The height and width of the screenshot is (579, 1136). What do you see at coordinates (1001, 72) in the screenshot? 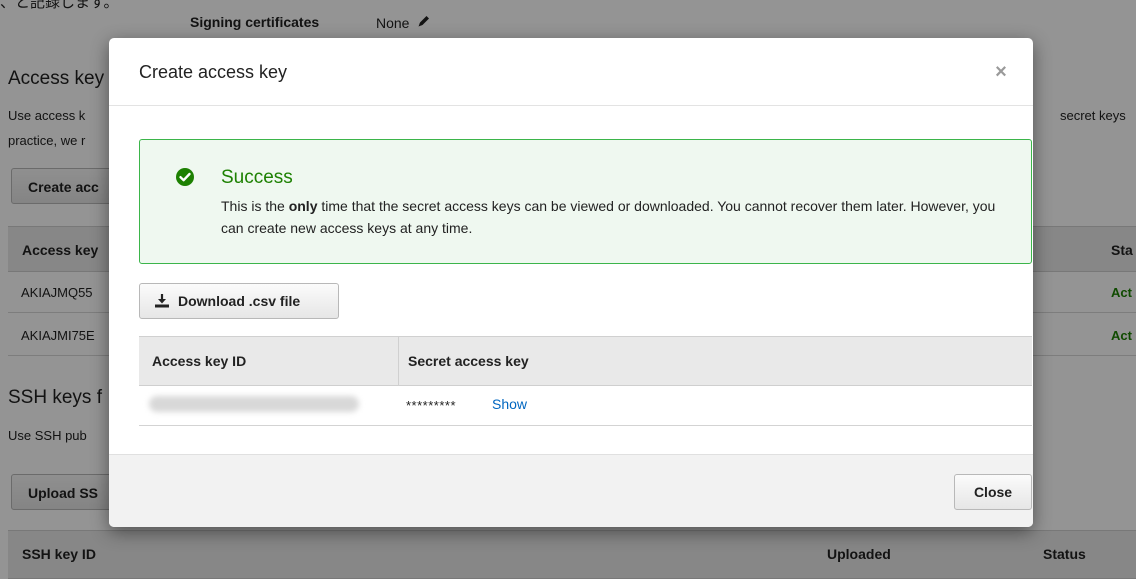
I see `close-icon: ×` at bounding box center [1001, 72].